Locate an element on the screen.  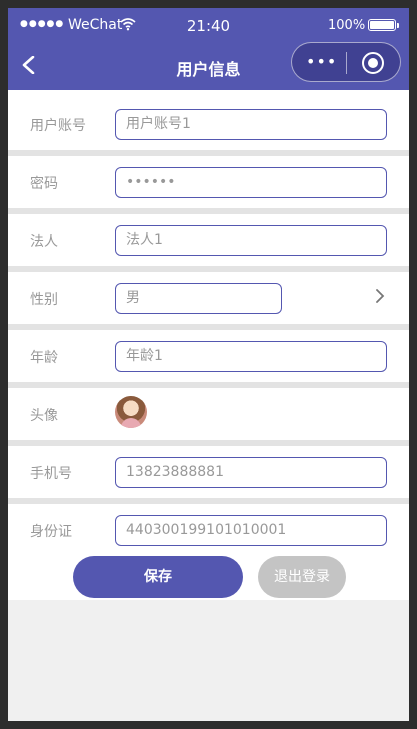
legal-person-field: 法人1 is located at coordinates (251, 240).